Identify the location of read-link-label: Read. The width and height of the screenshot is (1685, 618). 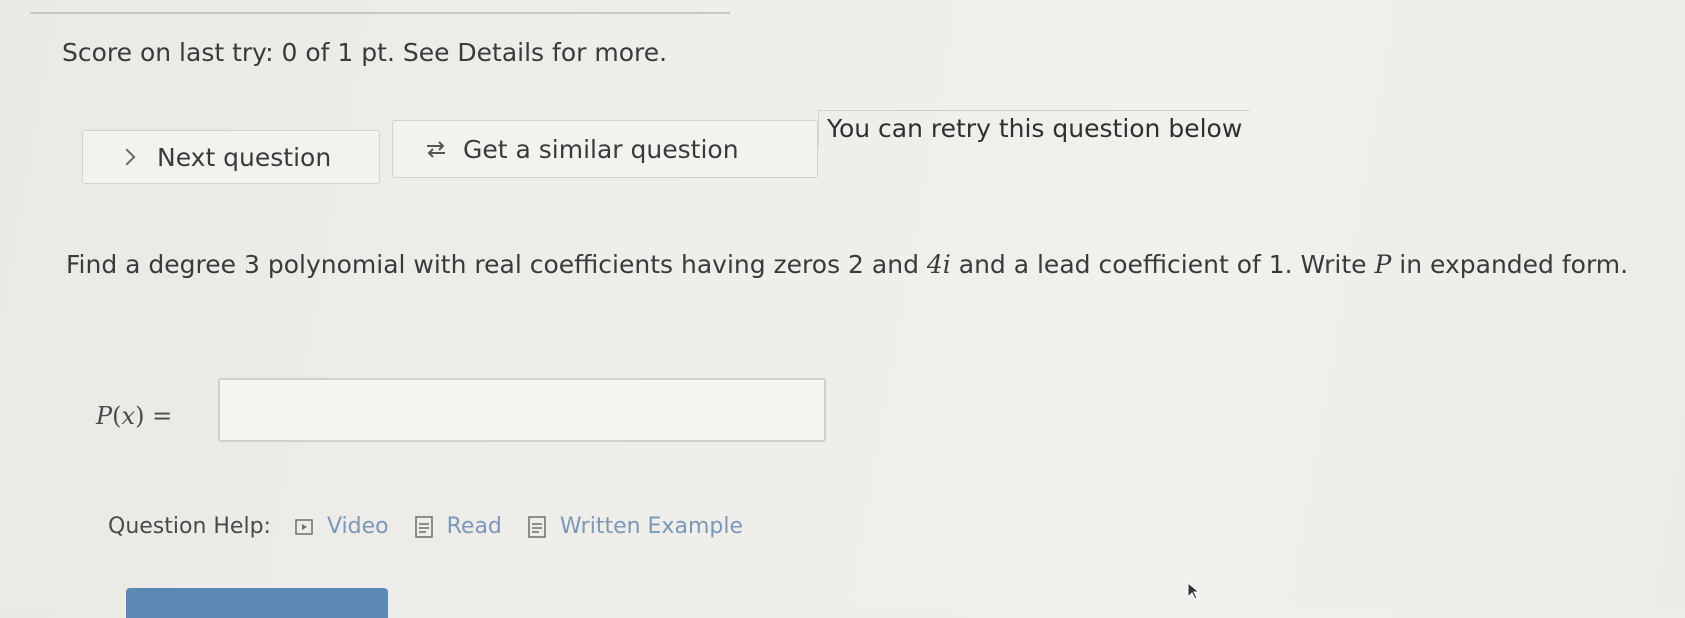
(474, 526).